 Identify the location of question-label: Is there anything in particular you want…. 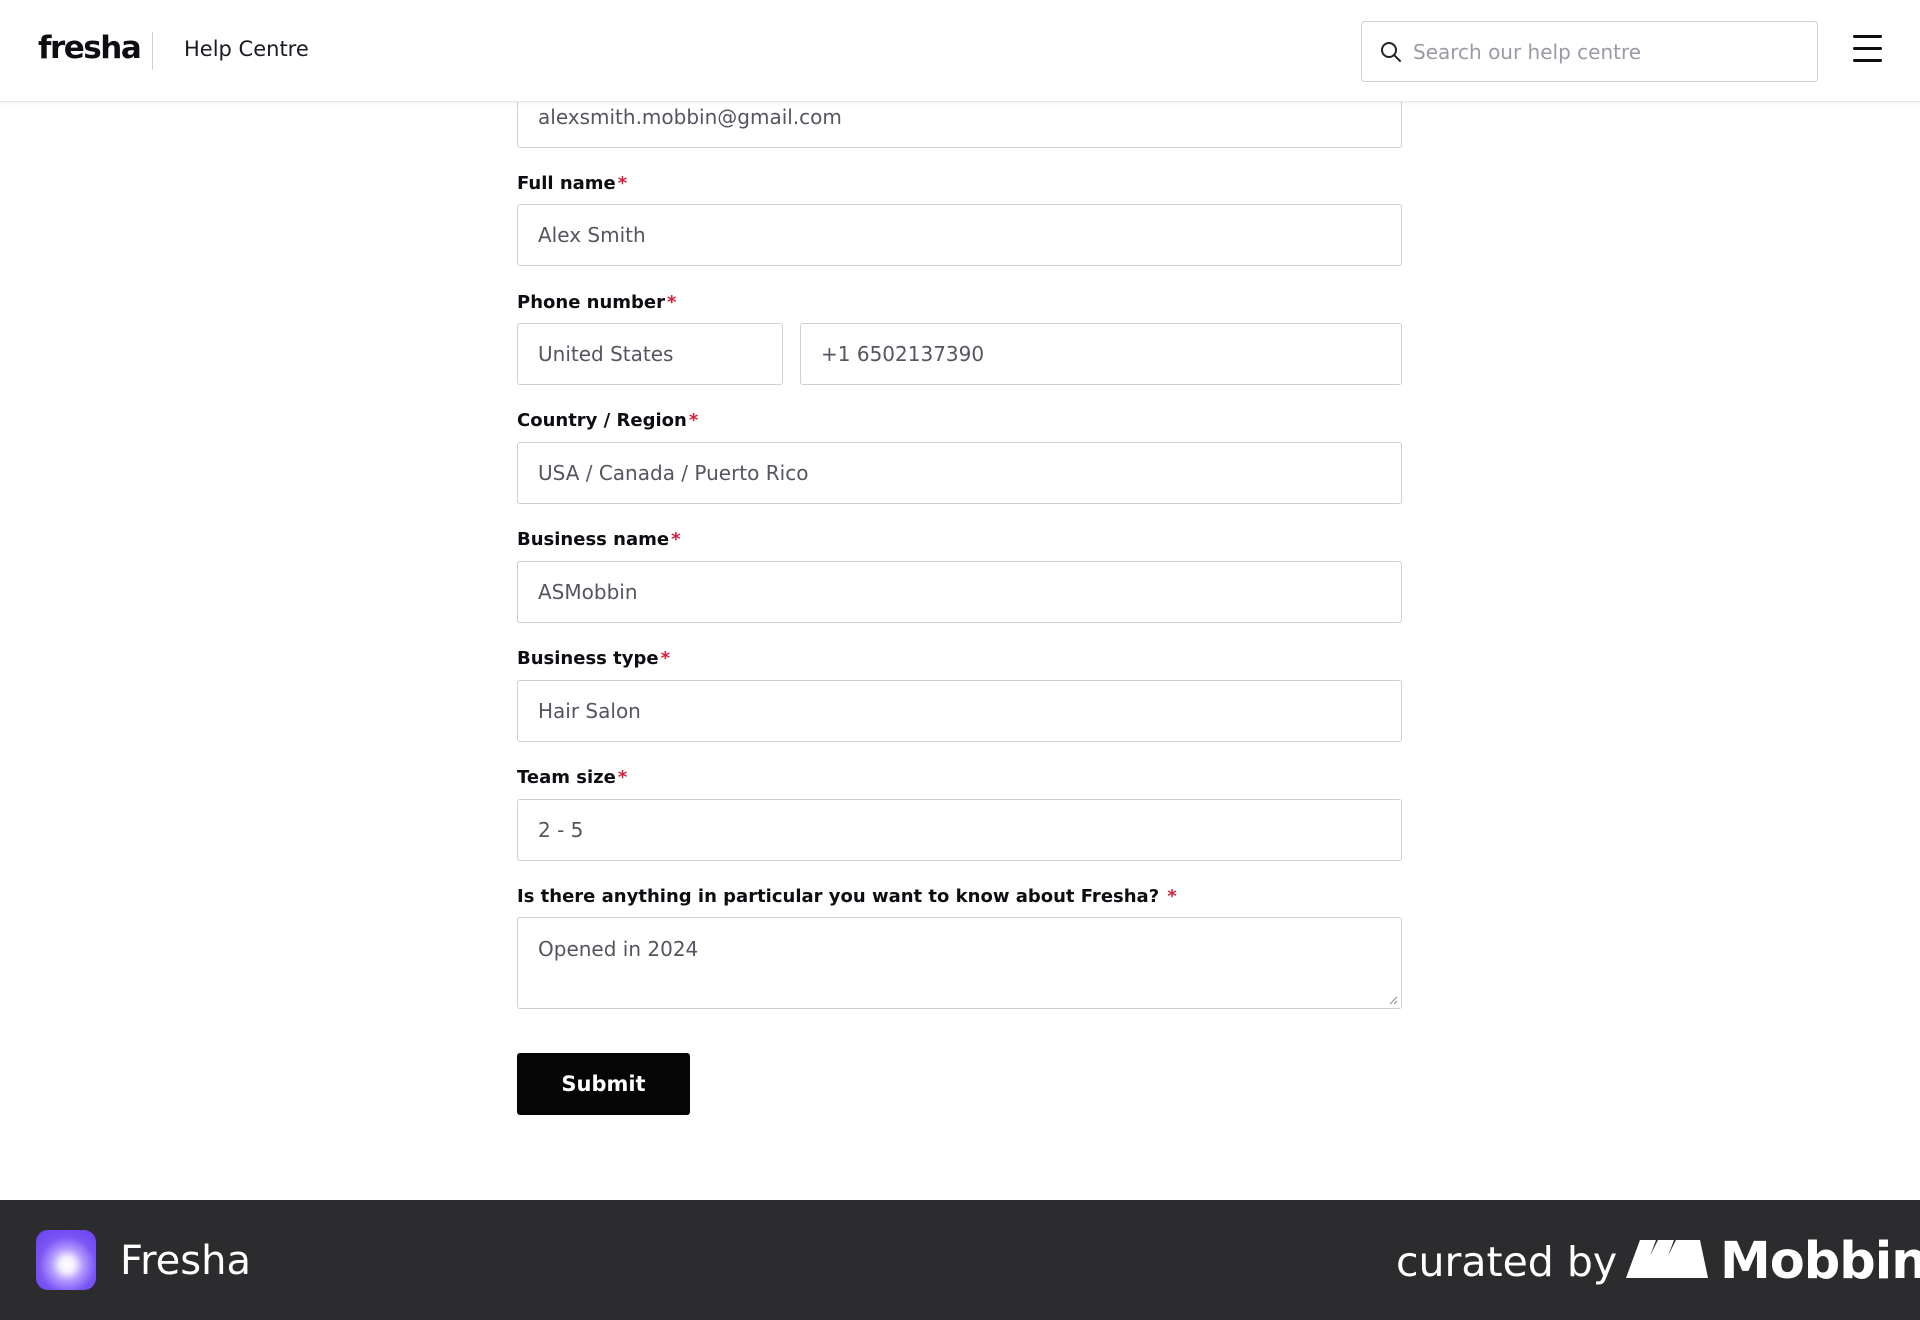
(847, 896).